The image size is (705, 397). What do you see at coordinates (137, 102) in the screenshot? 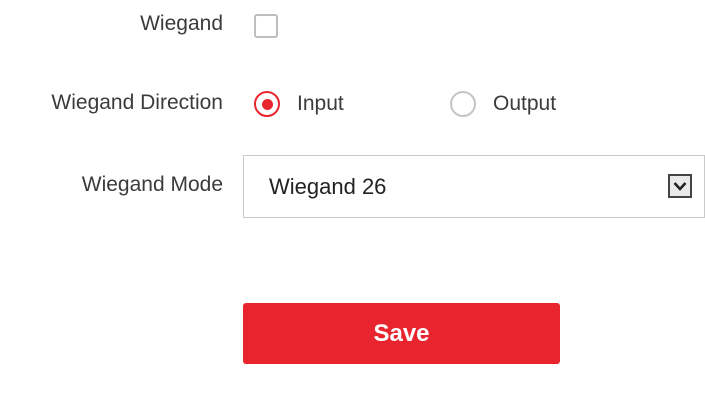
I see `wiegand-direction-label: Wiegand Direction` at bounding box center [137, 102].